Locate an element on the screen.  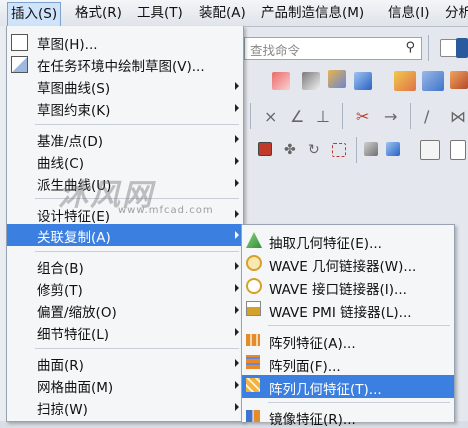
menu-item-trim: 修剪(T) is located at coordinates (125, 288).